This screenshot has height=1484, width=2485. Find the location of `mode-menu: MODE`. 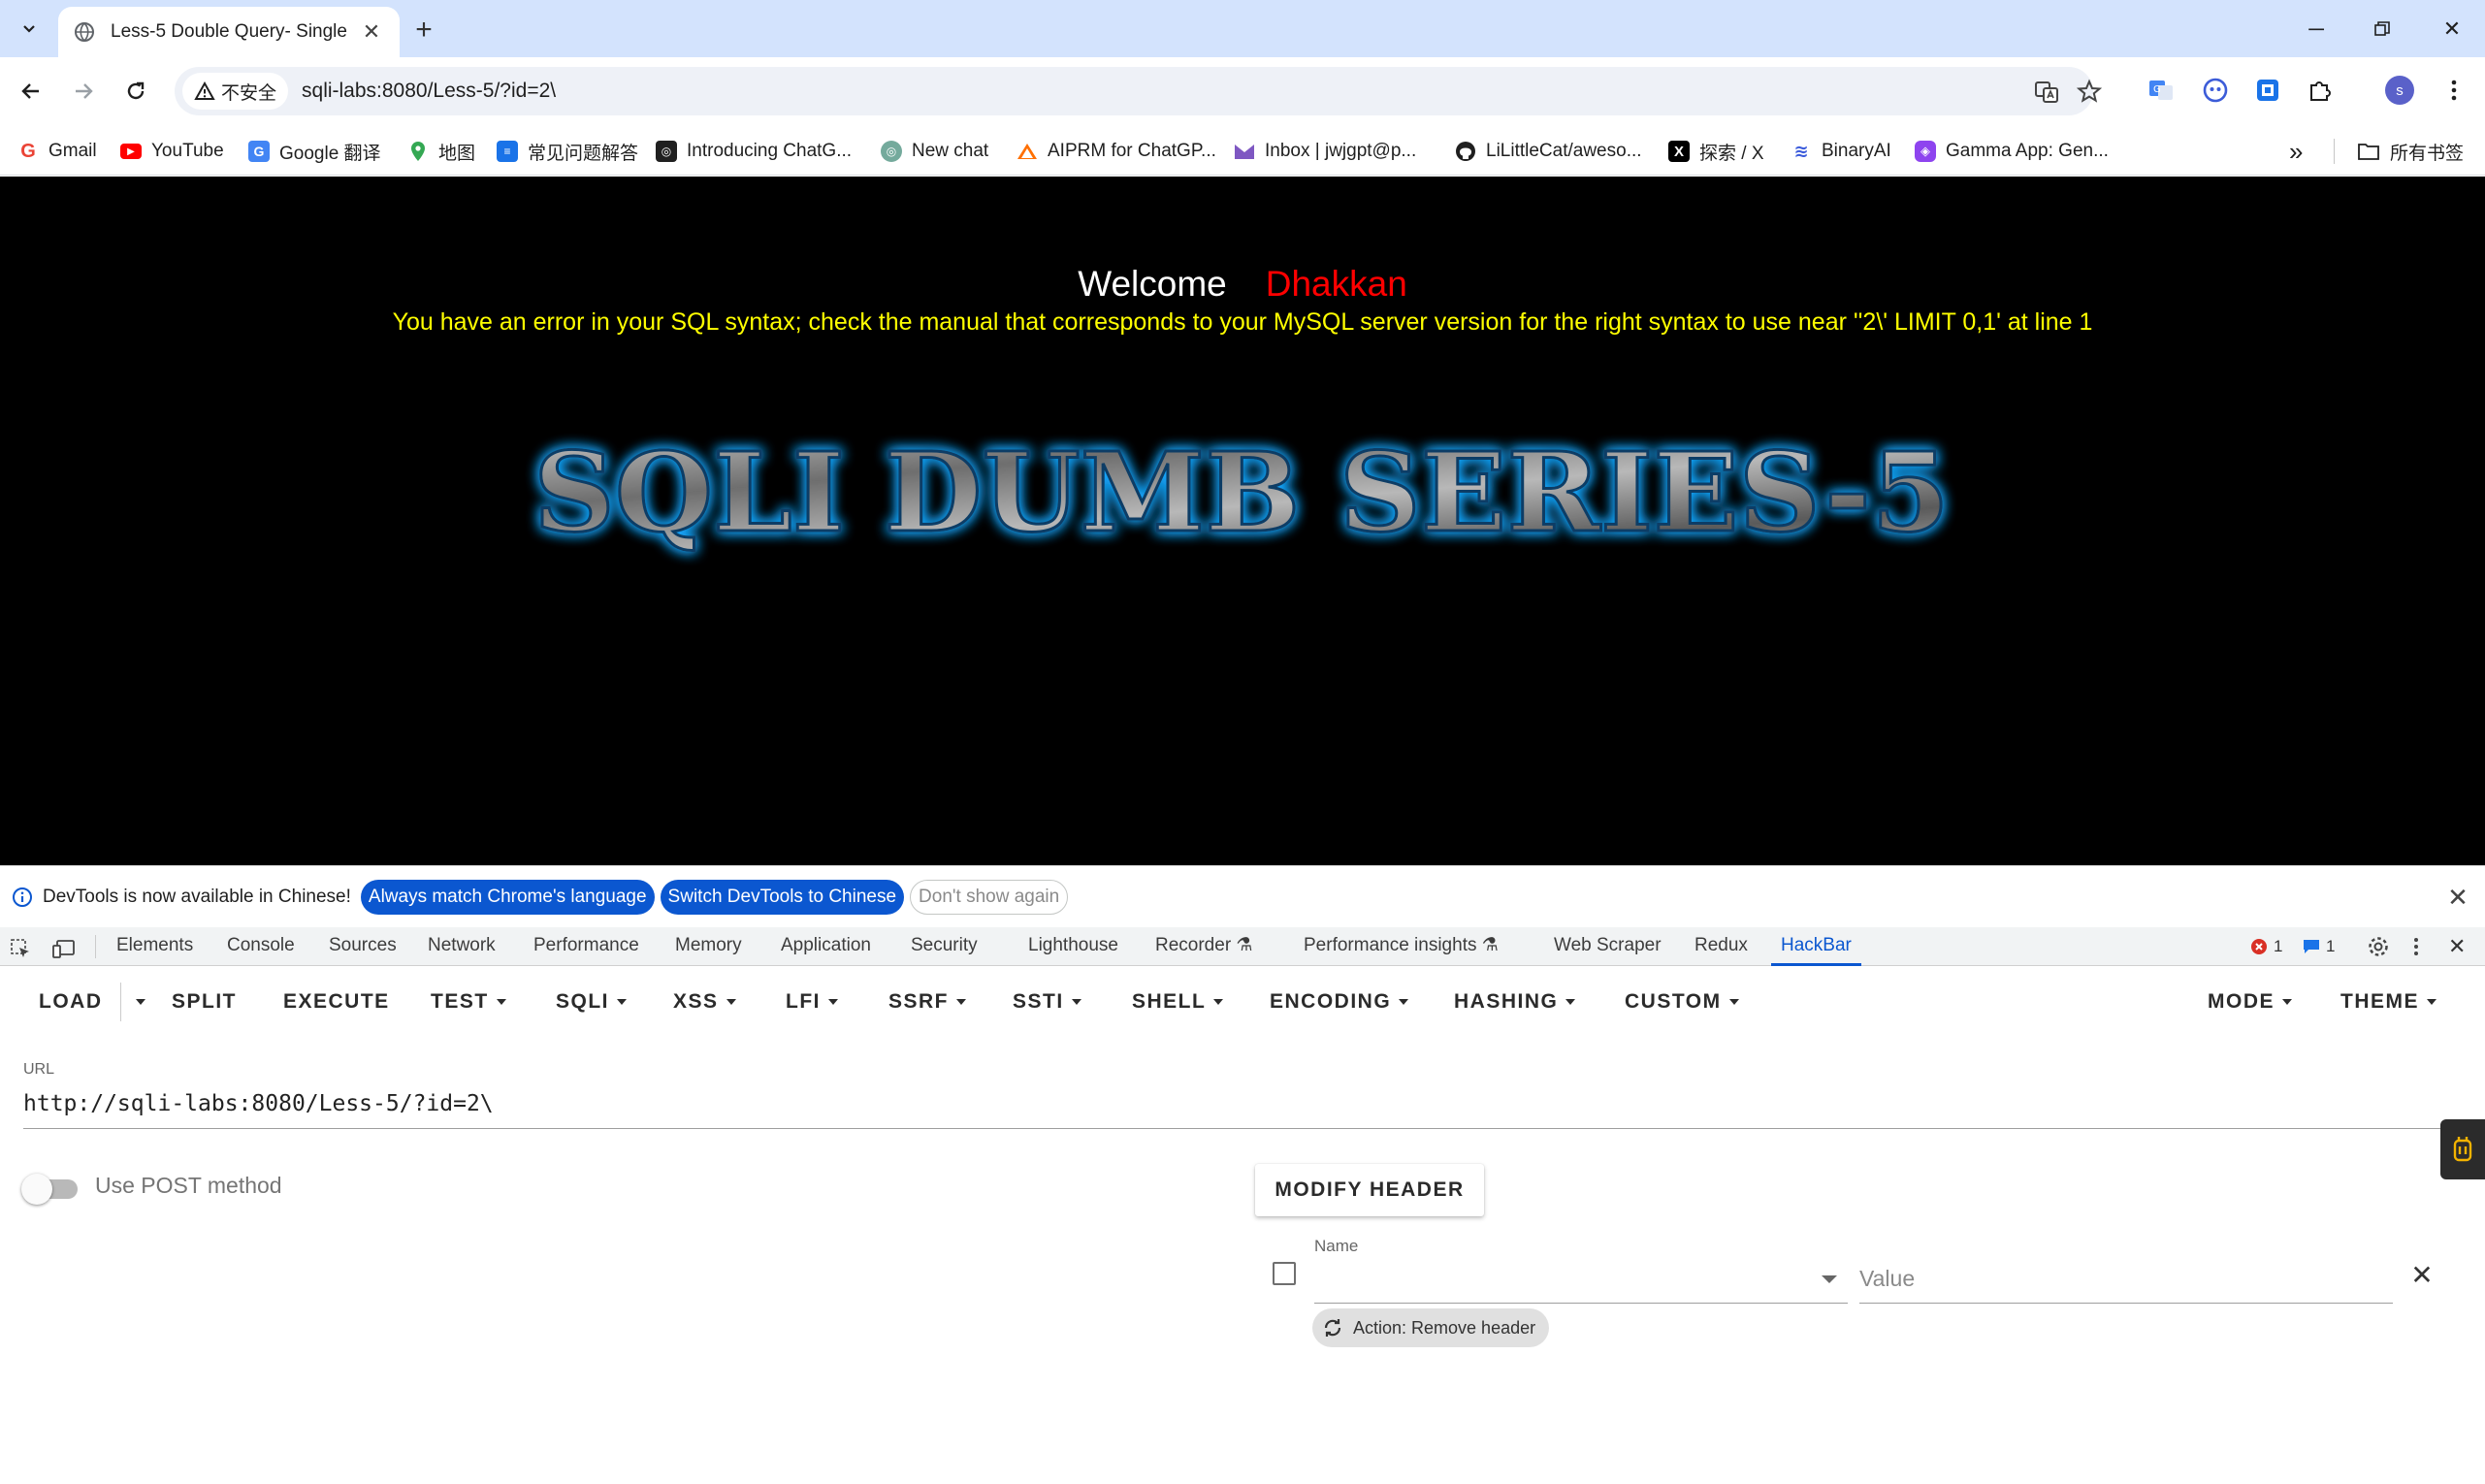

mode-menu: MODE is located at coordinates (2250, 1001).